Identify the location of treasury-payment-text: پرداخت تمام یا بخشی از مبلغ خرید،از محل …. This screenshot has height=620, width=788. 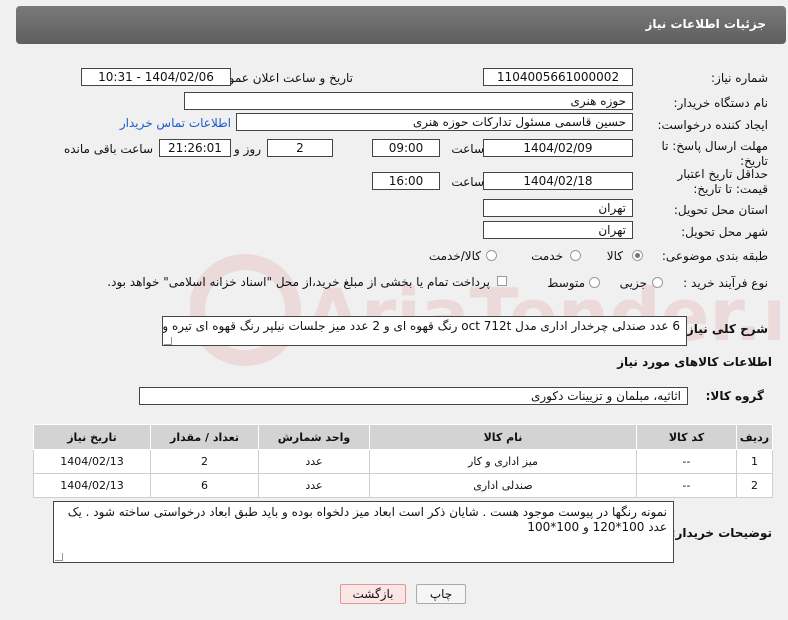
(298, 282).